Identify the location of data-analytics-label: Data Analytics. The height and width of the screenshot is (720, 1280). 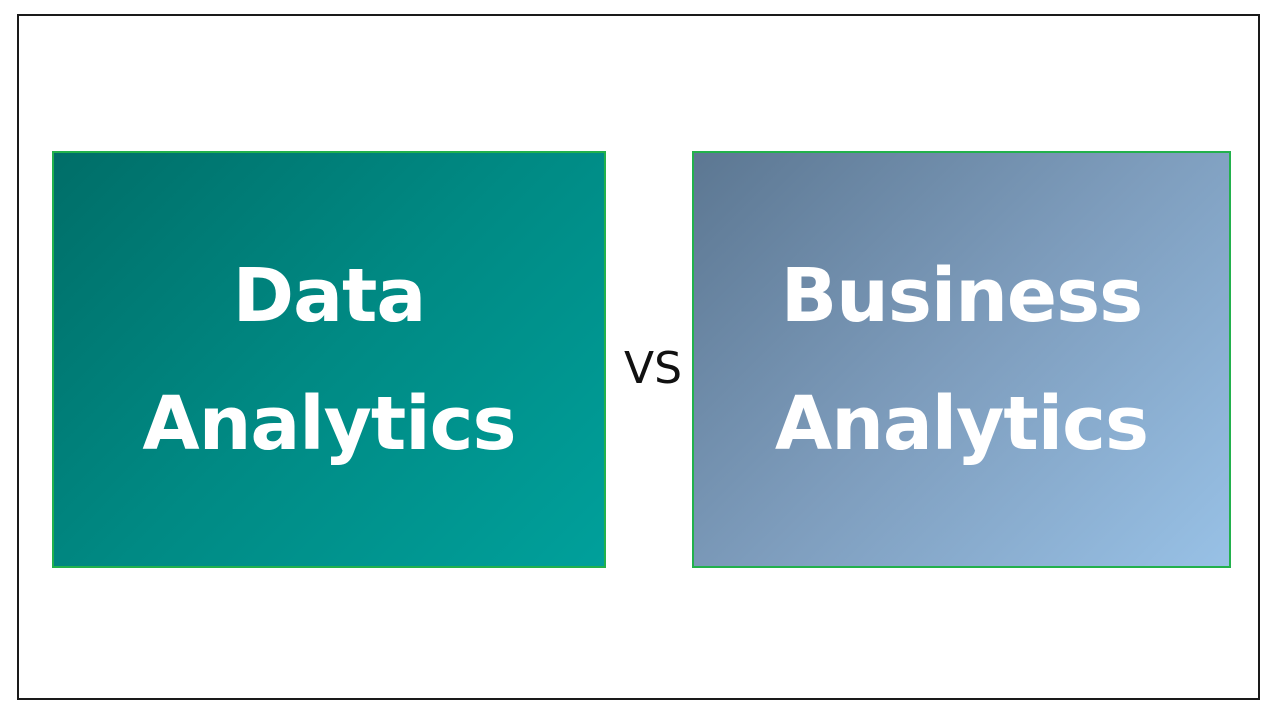
(329, 360).